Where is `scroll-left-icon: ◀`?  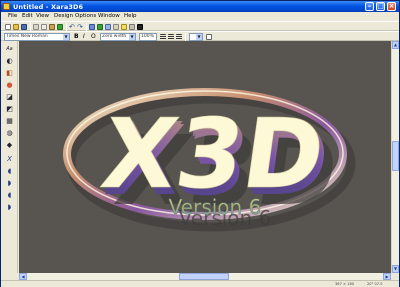
scroll-left-icon: ◀ is located at coordinates (23, 276).